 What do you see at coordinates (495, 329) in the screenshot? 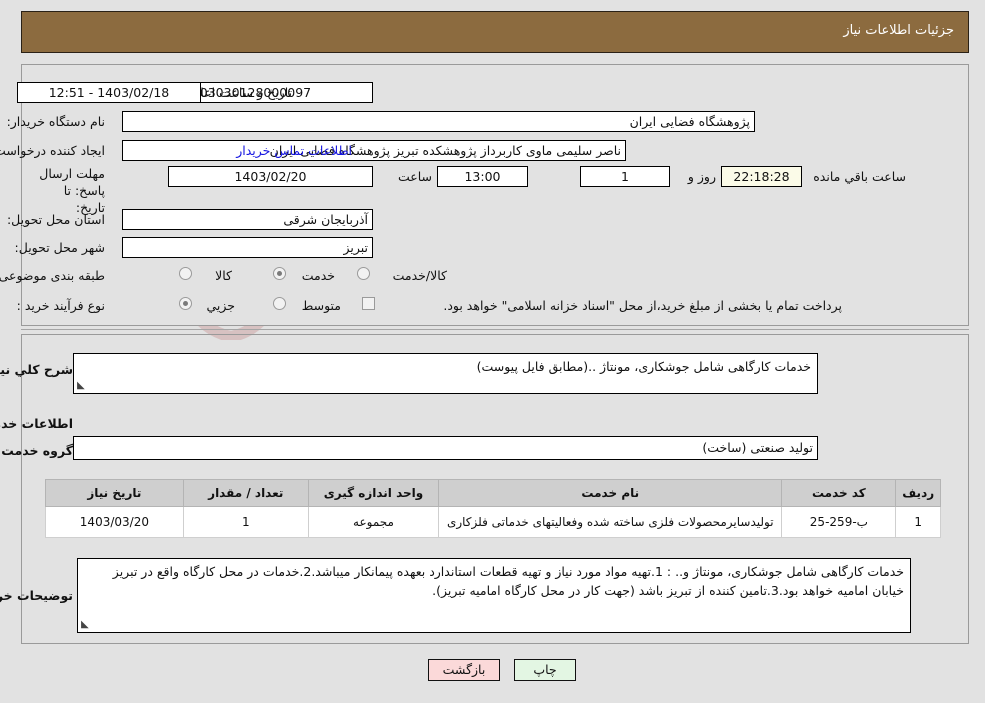
I see `section-divider` at bounding box center [495, 329].